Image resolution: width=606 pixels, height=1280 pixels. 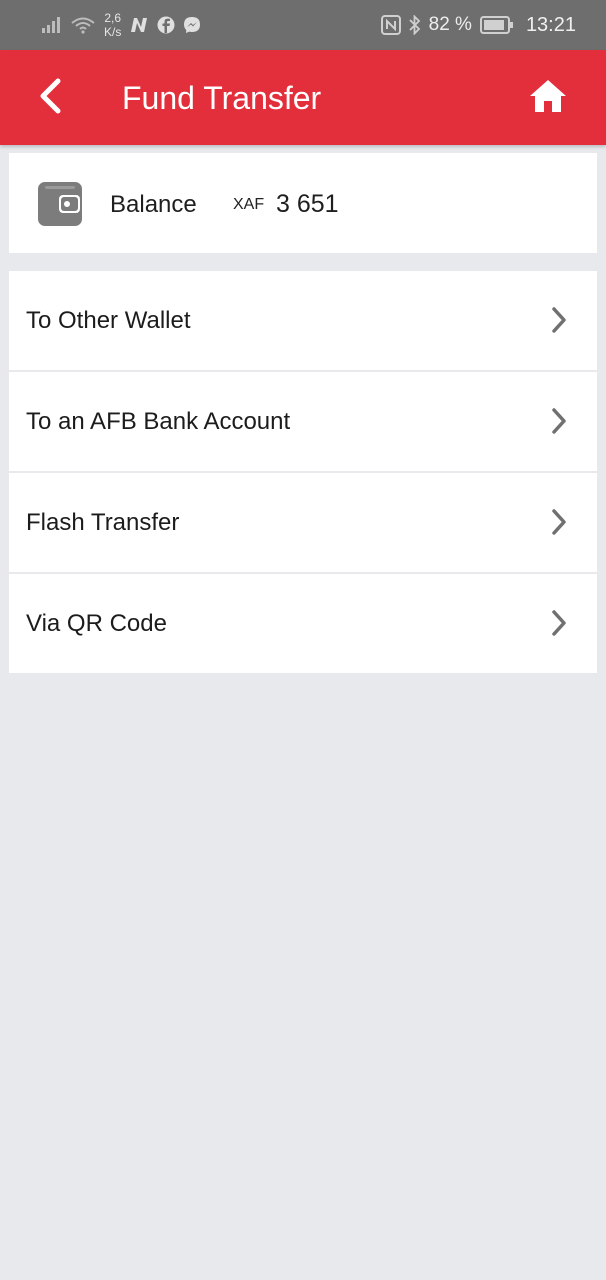 What do you see at coordinates (158, 421) in the screenshot?
I see `menu-item-label: To an AFB Bank Account` at bounding box center [158, 421].